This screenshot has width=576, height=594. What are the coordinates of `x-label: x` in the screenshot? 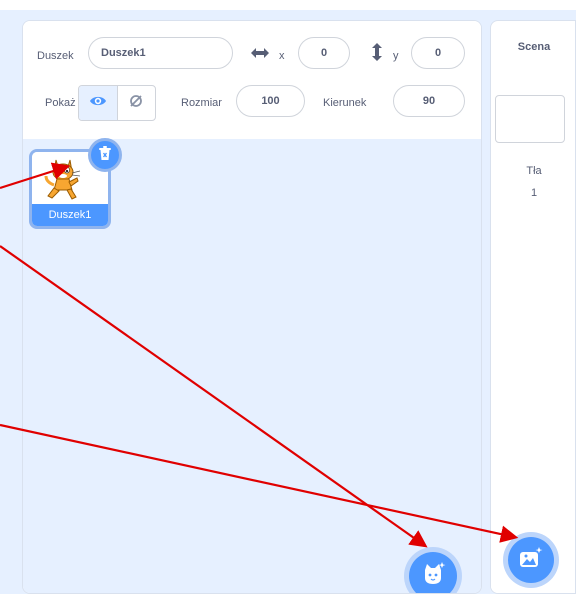 It's located at (282, 56).